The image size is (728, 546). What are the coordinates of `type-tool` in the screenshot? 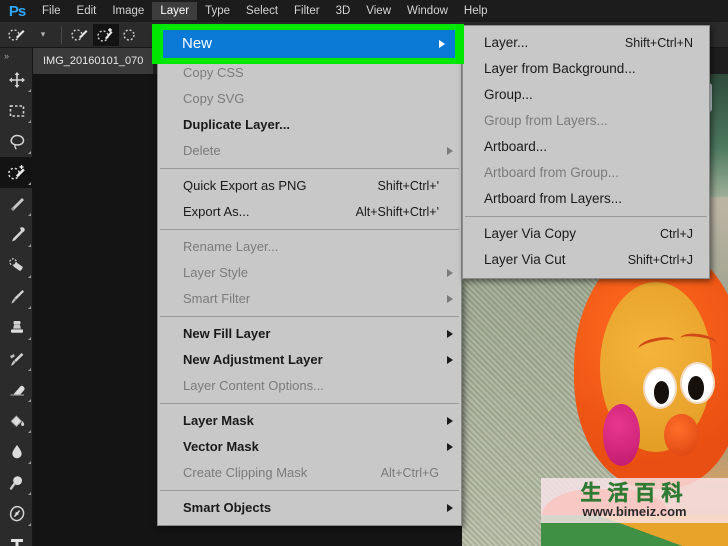 It's located at (16, 537).